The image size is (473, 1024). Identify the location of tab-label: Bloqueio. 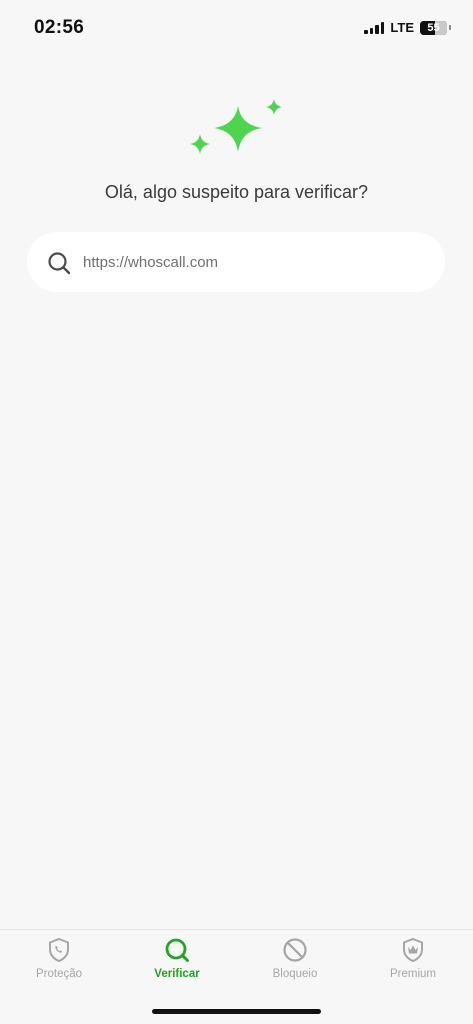
(295, 974).